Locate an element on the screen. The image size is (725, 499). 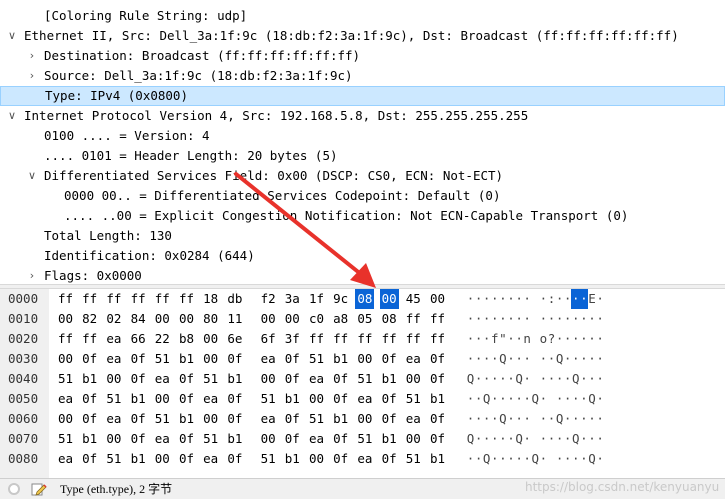
hex-byte: 66 is located at coordinates (138, 339).